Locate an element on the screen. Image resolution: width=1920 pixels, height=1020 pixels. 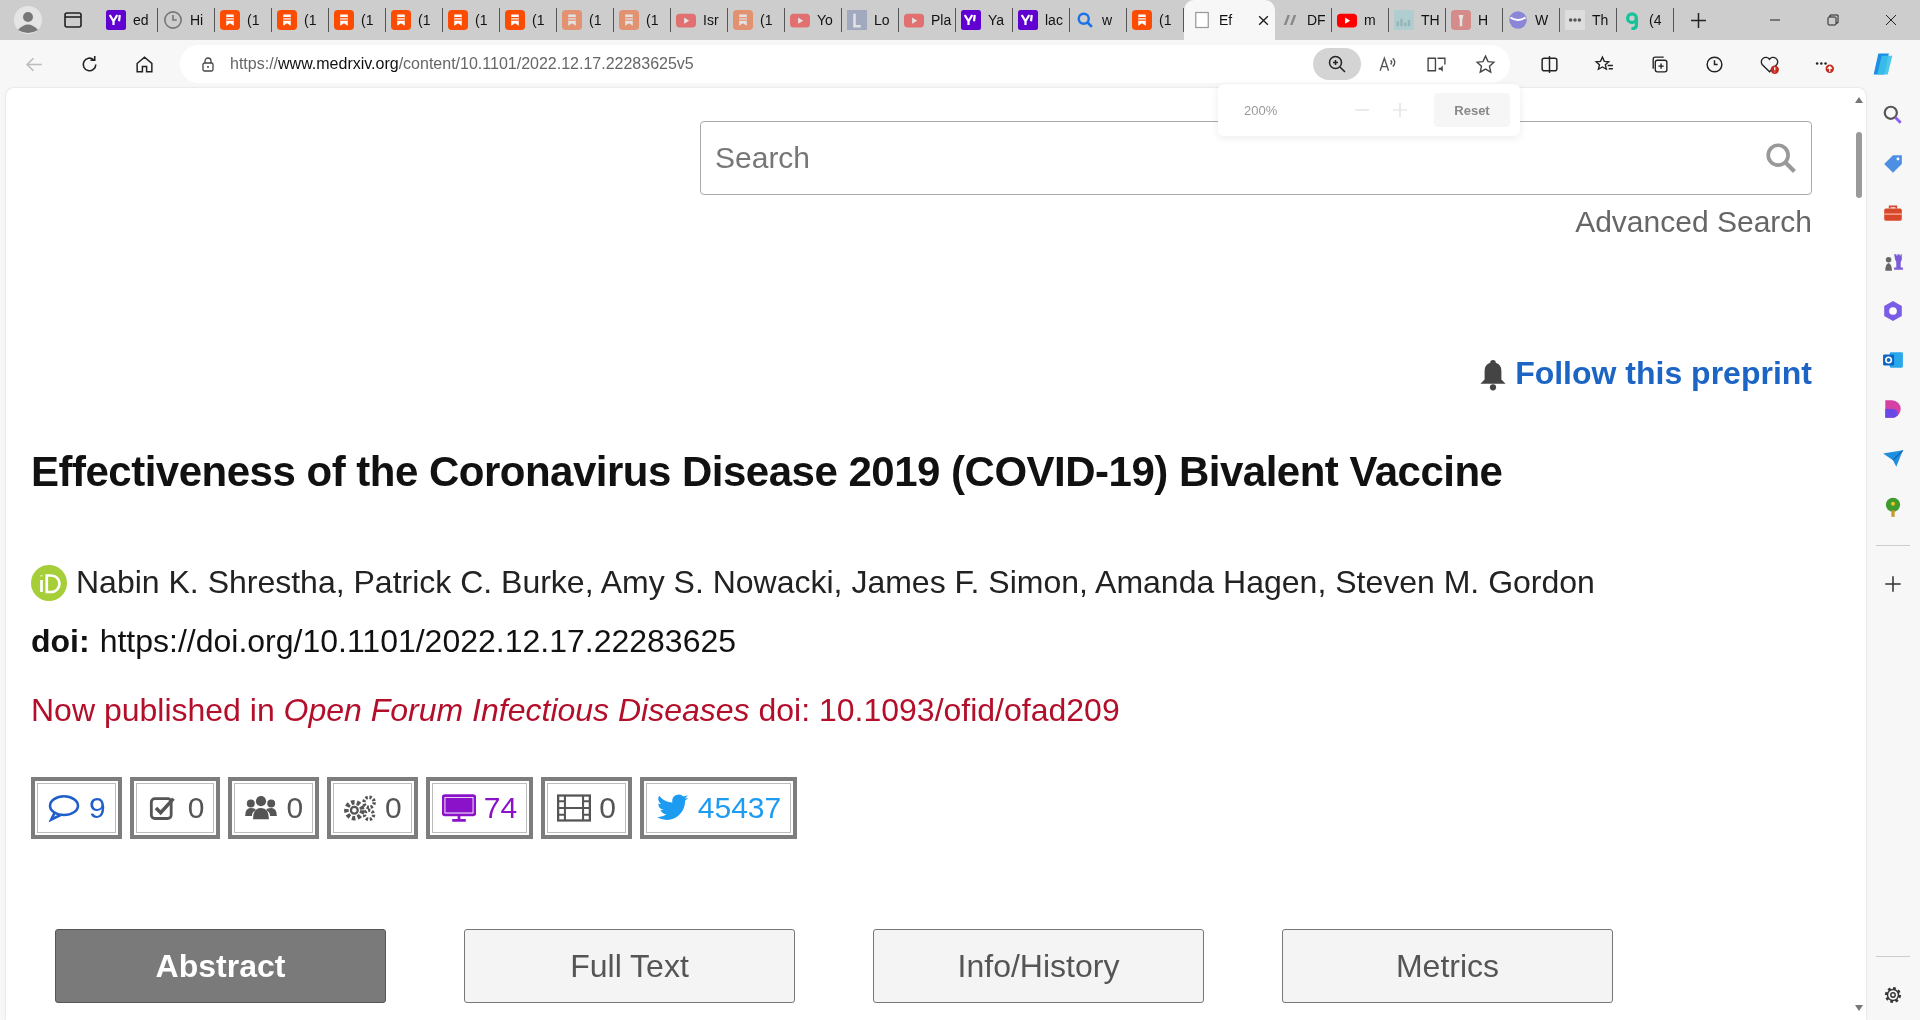
close-icon is located at coordinates (1264, 20).